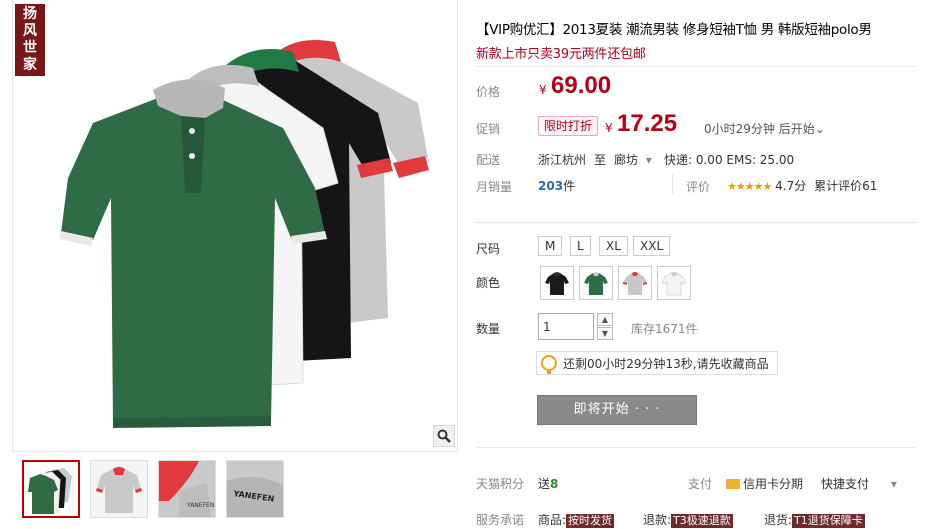 This screenshot has height=529, width=930. What do you see at coordinates (562, 160) in the screenshot?
I see `delivery-from: 浙江杭州` at bounding box center [562, 160].